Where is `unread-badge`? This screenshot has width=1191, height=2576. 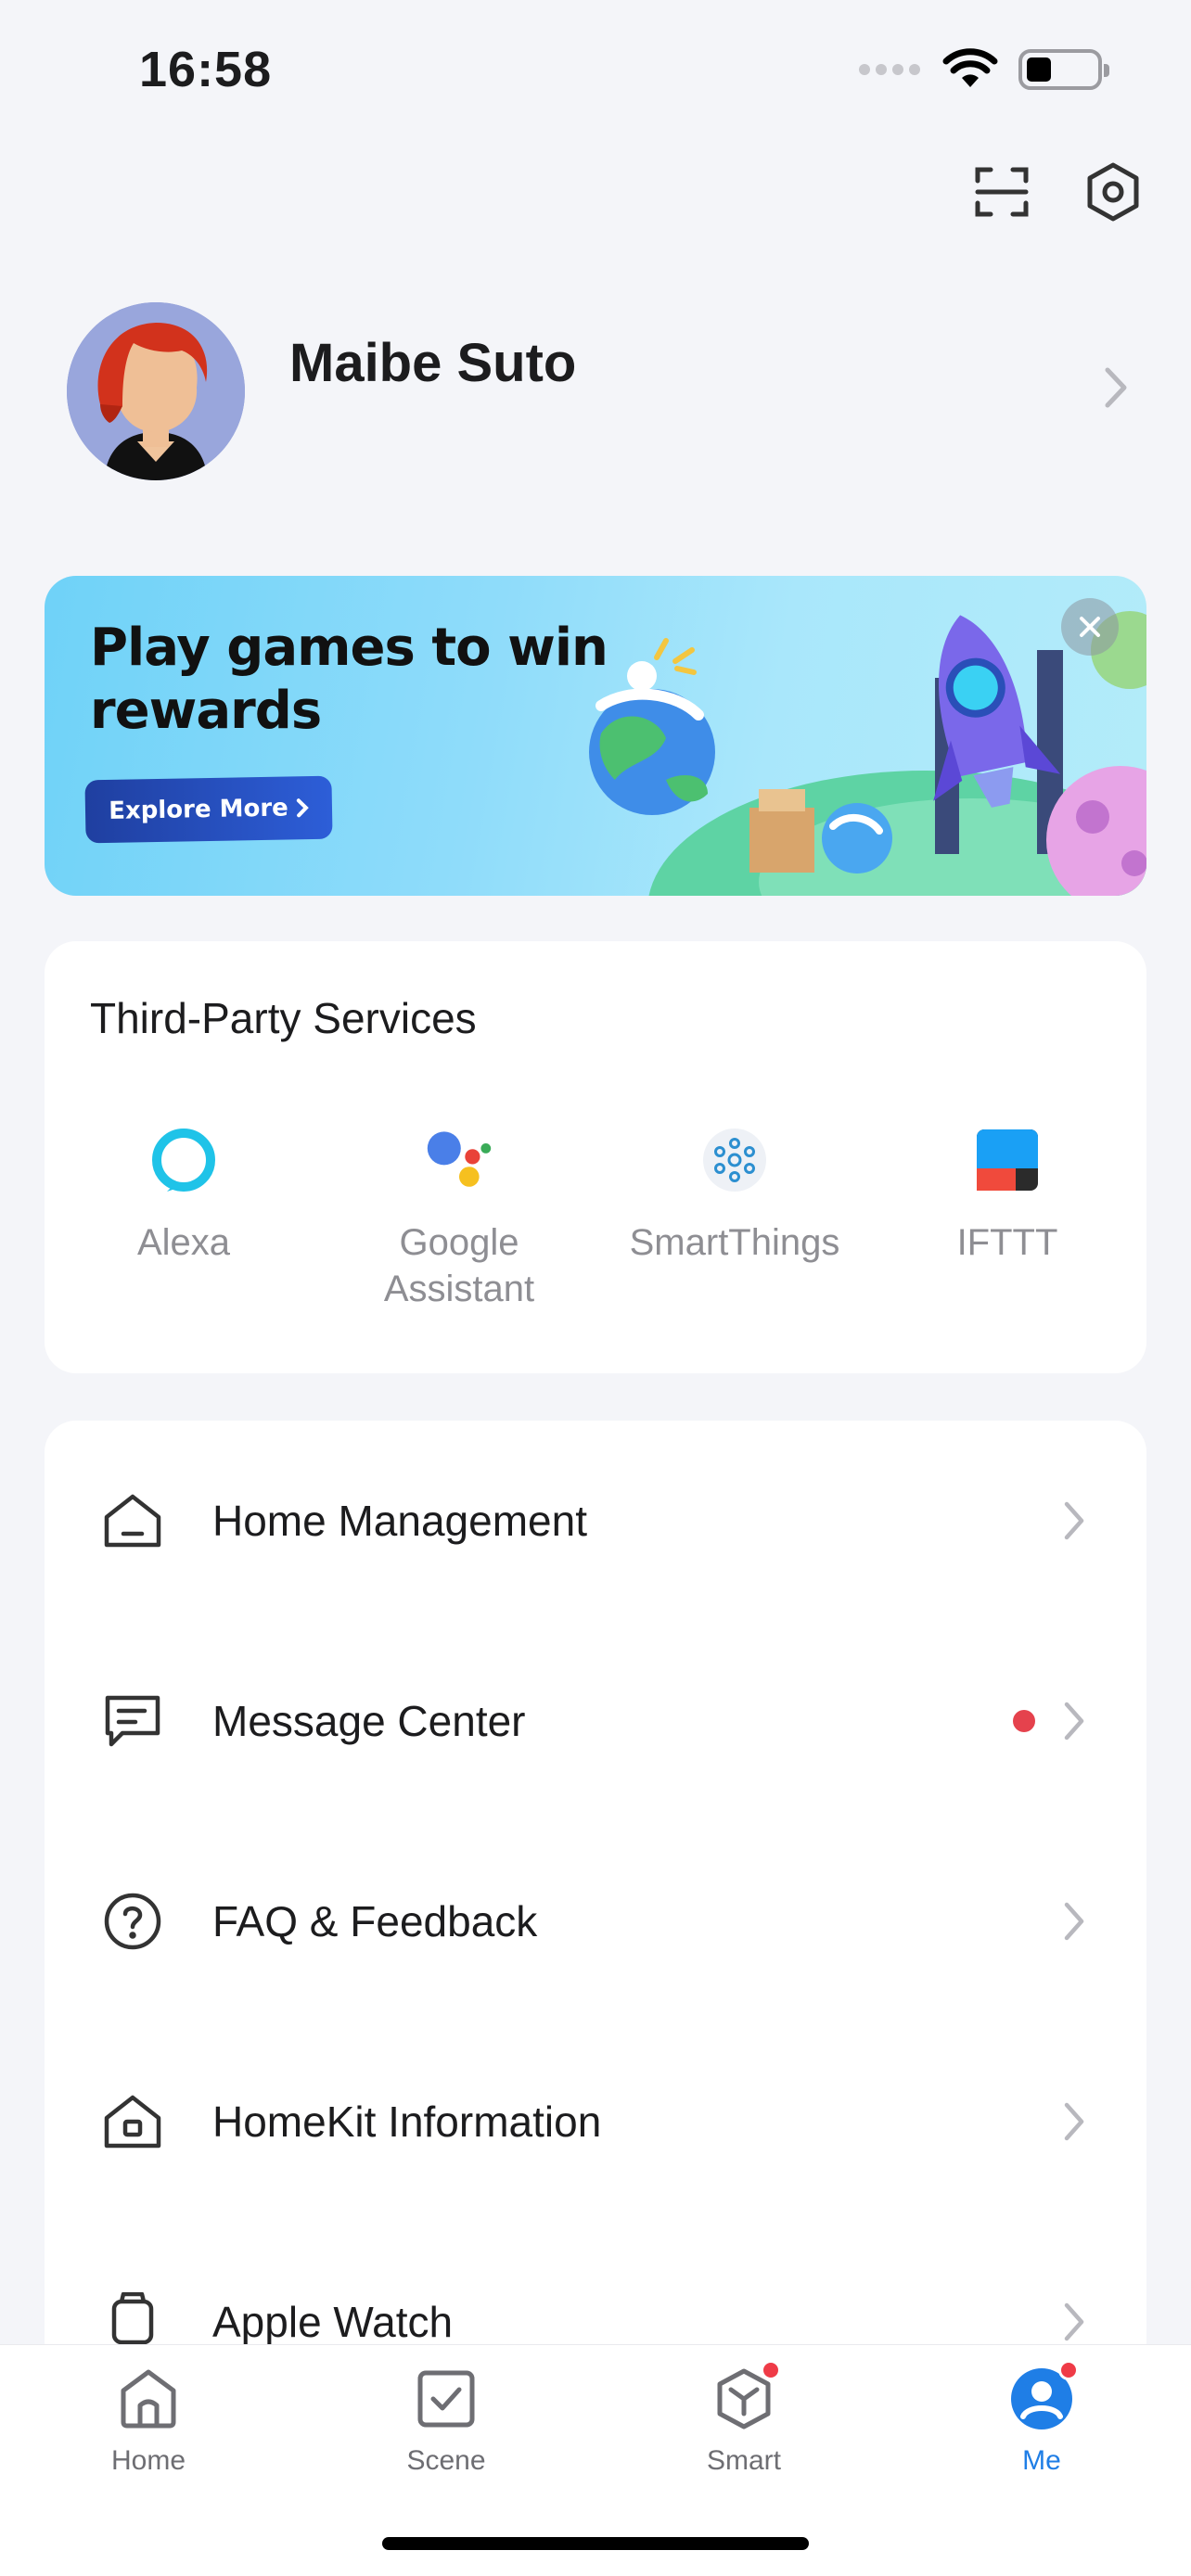 unread-badge is located at coordinates (1024, 1721).